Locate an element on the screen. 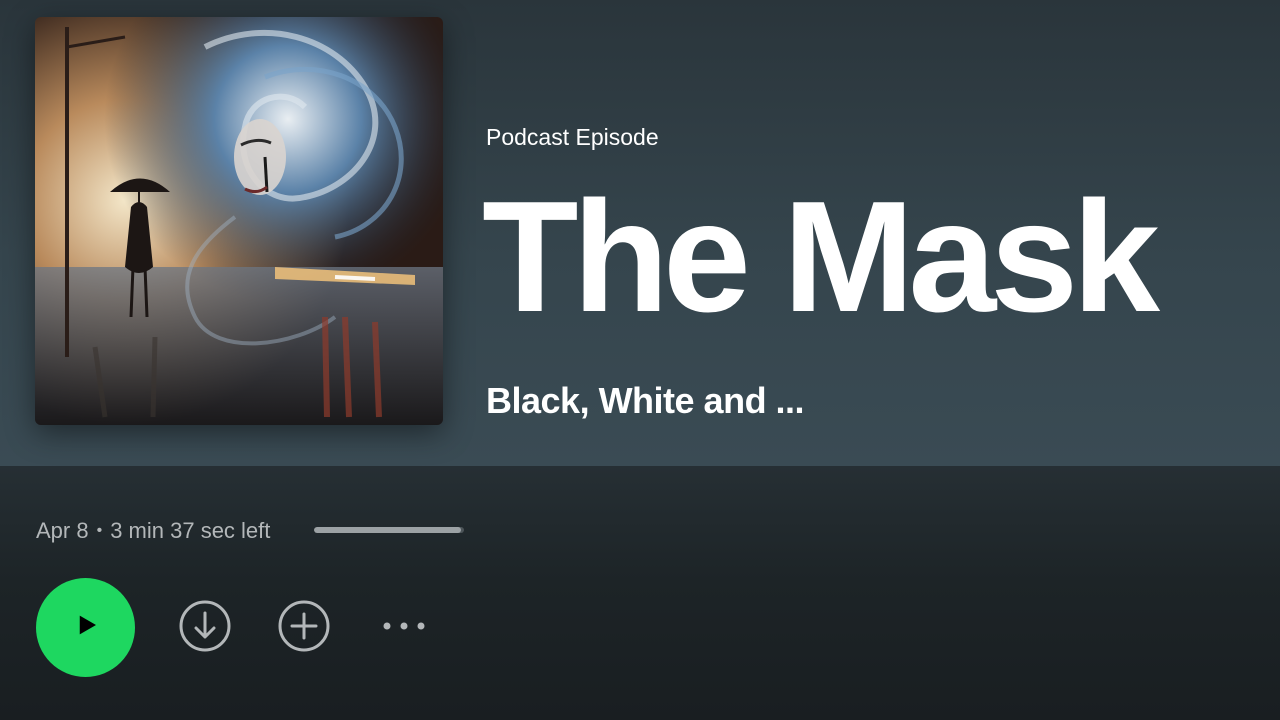 The width and height of the screenshot is (1280, 720). download-button is located at coordinates (205, 628).